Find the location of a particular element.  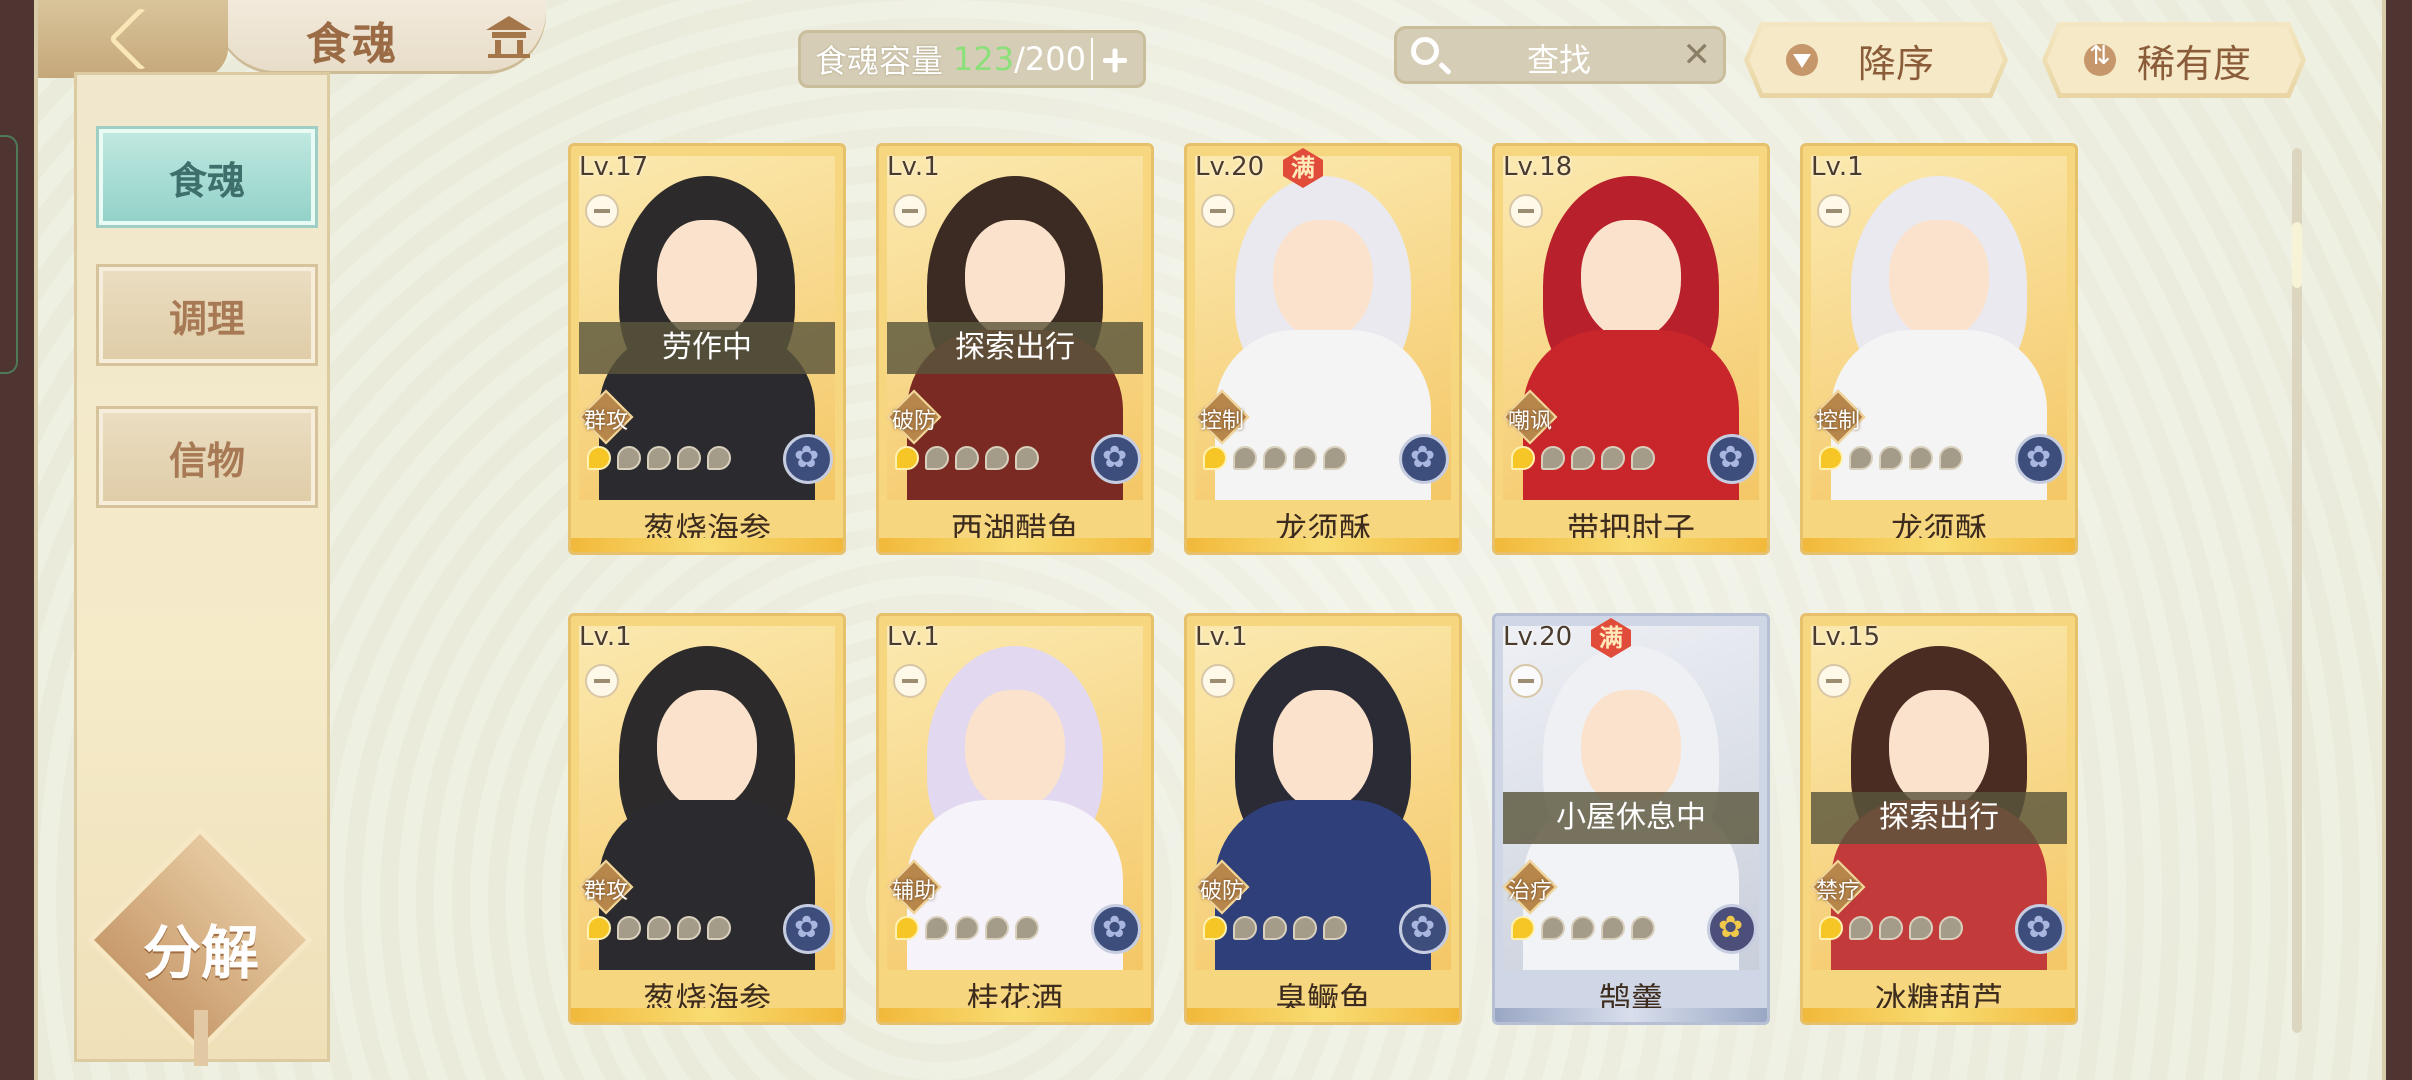

level-label: Lv.17 is located at coordinates (614, 167).